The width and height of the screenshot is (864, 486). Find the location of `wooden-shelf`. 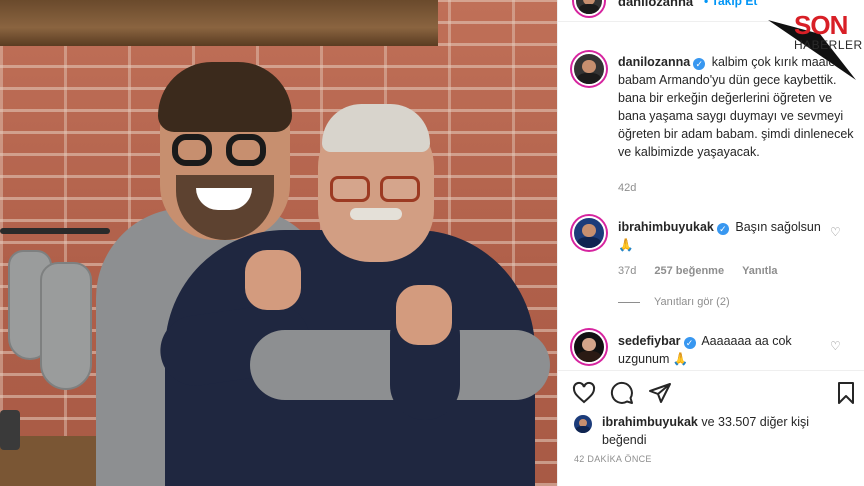

wooden-shelf is located at coordinates (219, 23).